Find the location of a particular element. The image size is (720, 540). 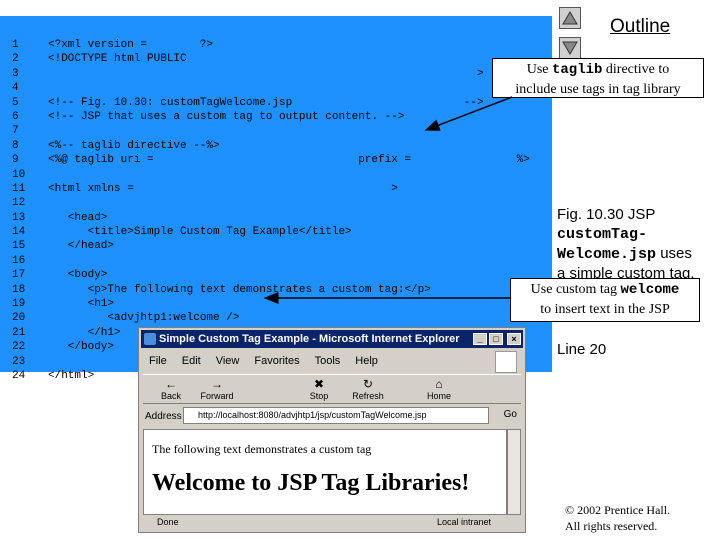

code-segment: <advjhtp1:welcome /> is located at coordinates (144, 318).